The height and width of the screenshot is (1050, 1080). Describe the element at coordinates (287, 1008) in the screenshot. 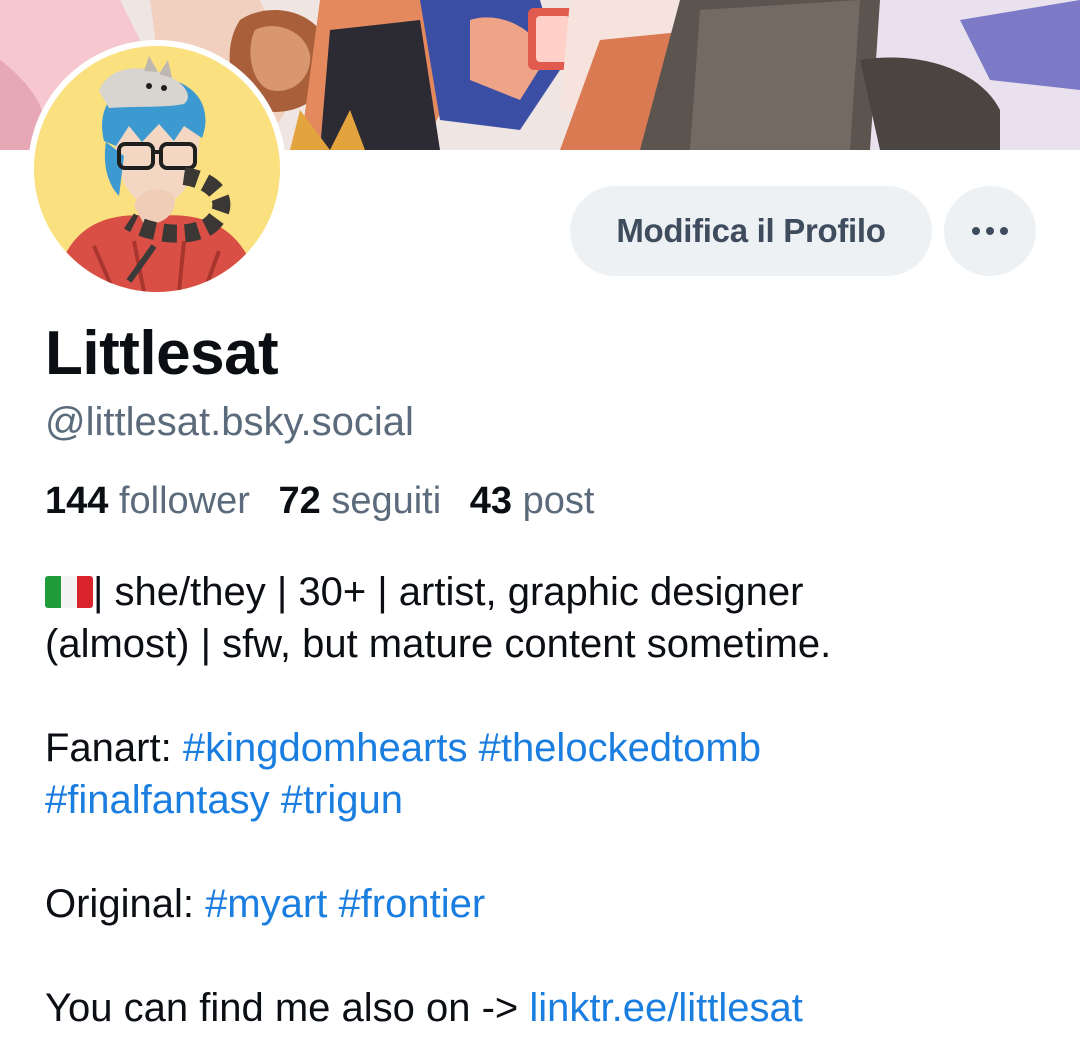

I see `links-label: You can find me also on ->` at that location.